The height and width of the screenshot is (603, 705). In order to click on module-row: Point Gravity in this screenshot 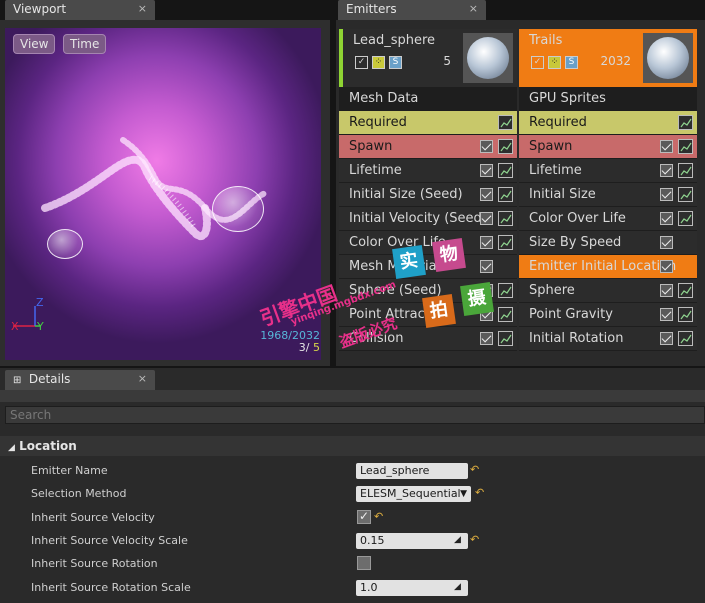, I will do `click(608, 315)`.